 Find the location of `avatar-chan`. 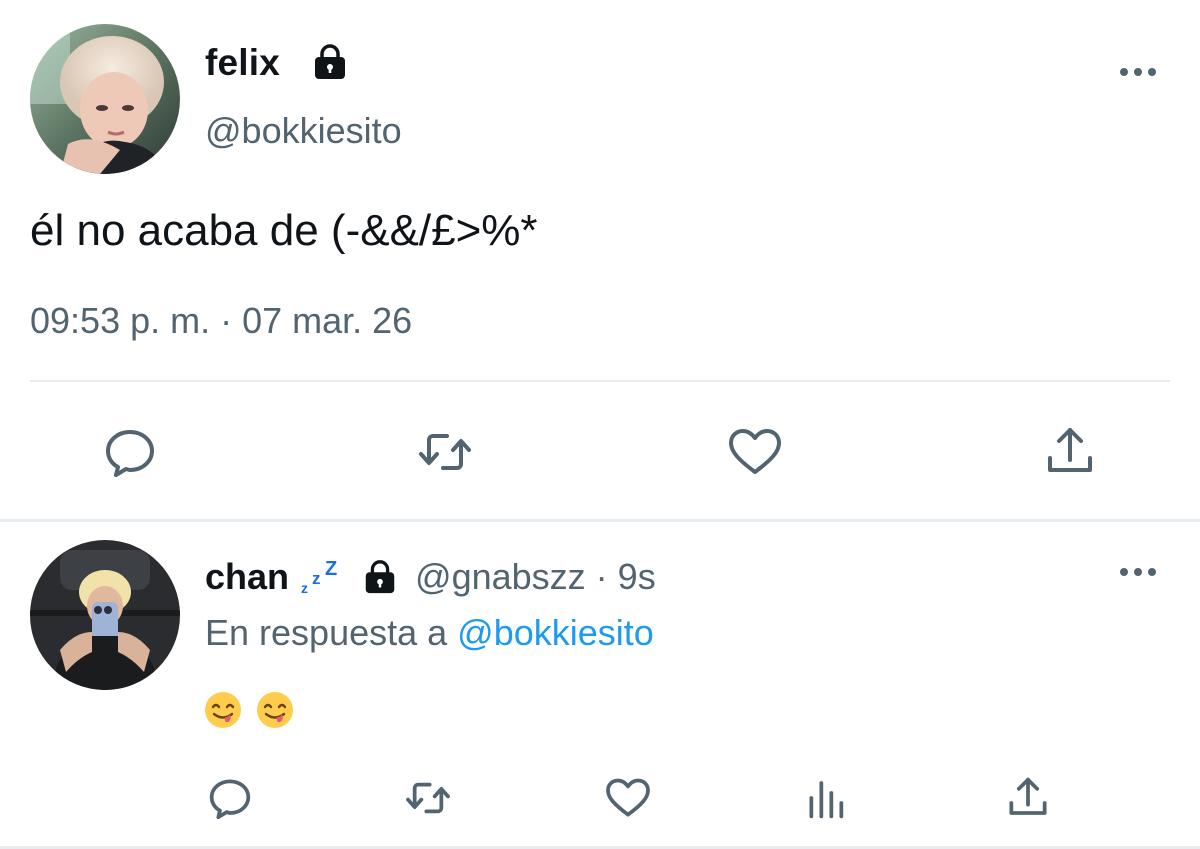

avatar-chan is located at coordinates (105, 615).